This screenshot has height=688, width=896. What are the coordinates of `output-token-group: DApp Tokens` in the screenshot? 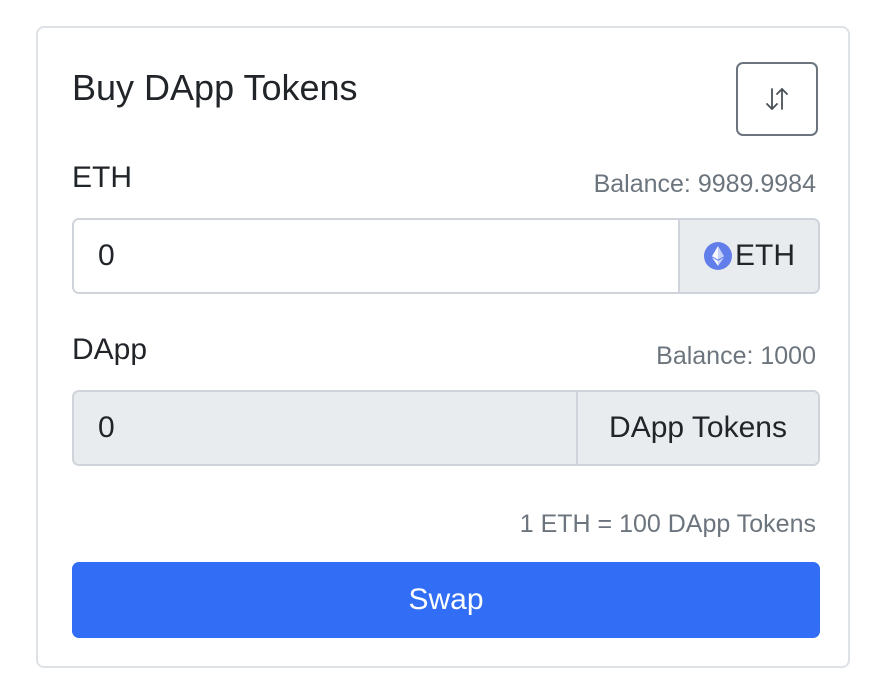 It's located at (446, 428).